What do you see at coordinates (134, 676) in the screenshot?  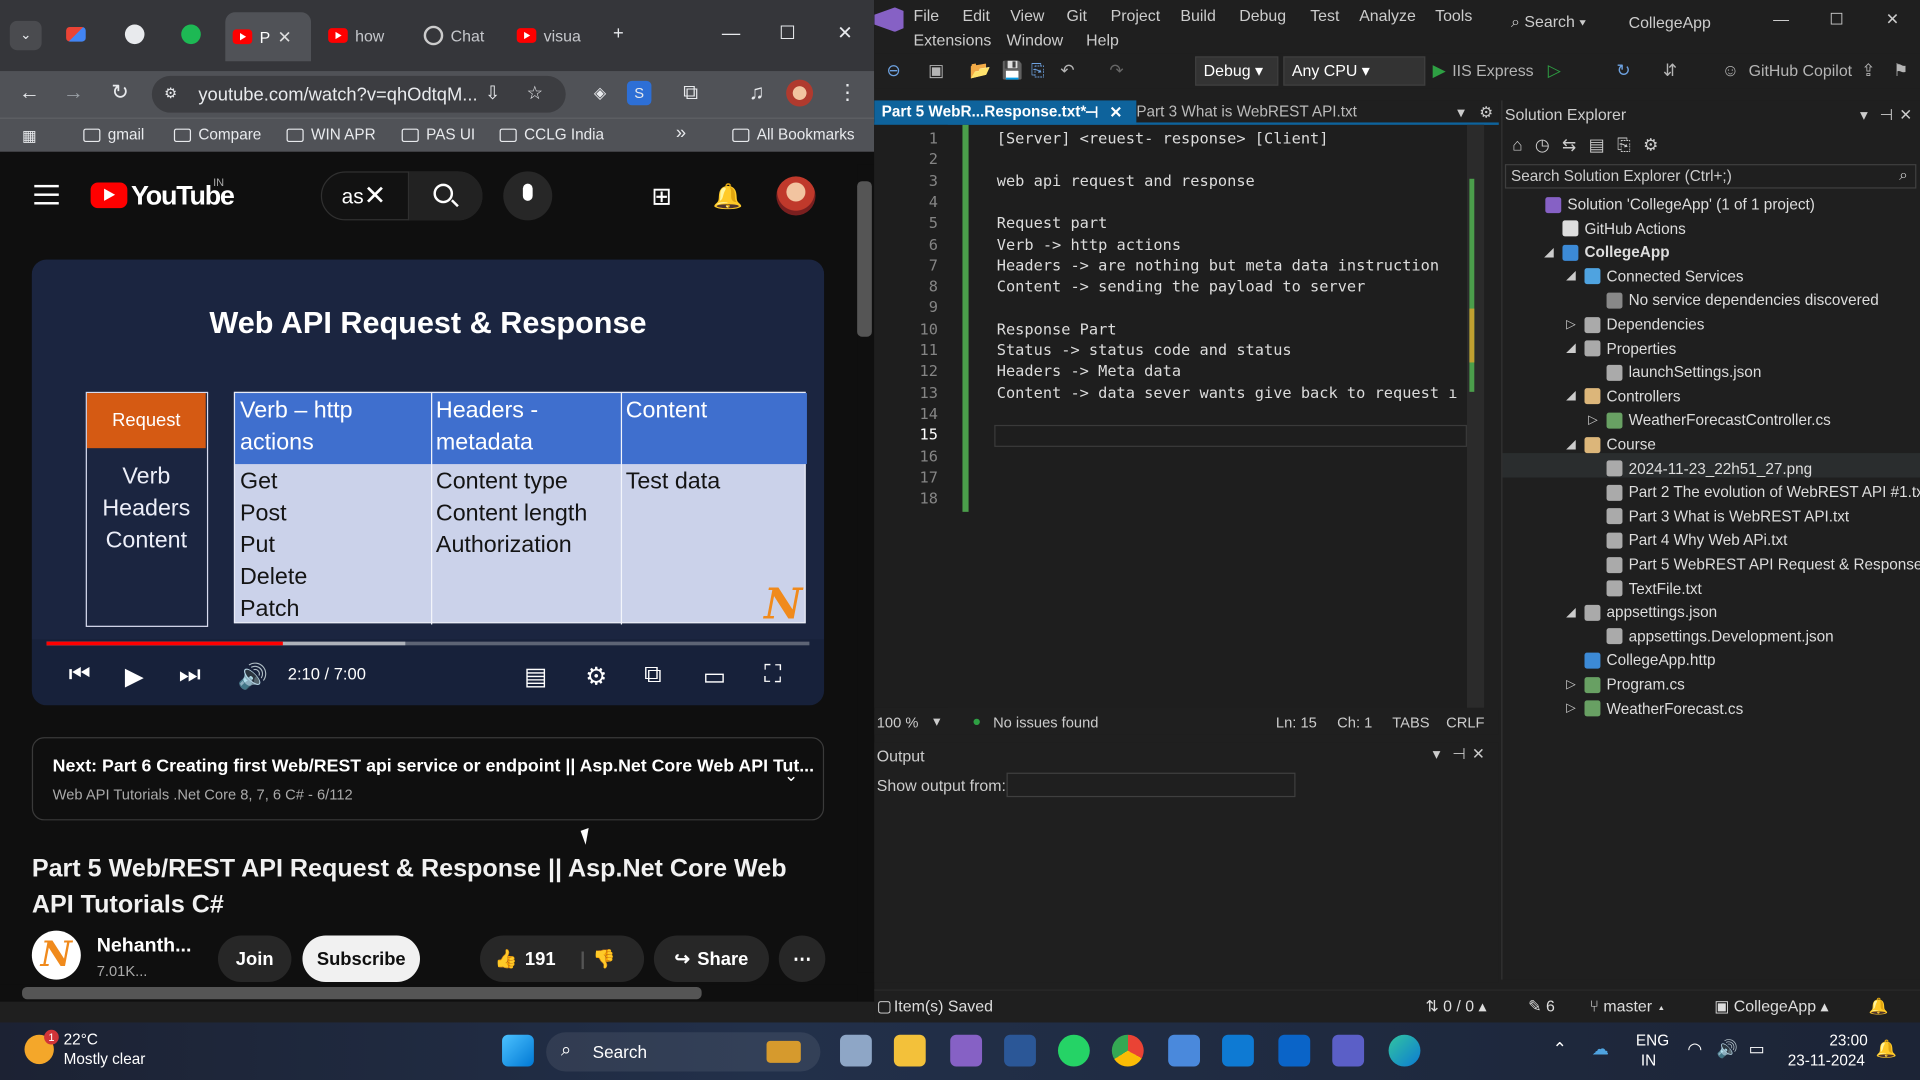 I see `play-icon: ▶` at bounding box center [134, 676].